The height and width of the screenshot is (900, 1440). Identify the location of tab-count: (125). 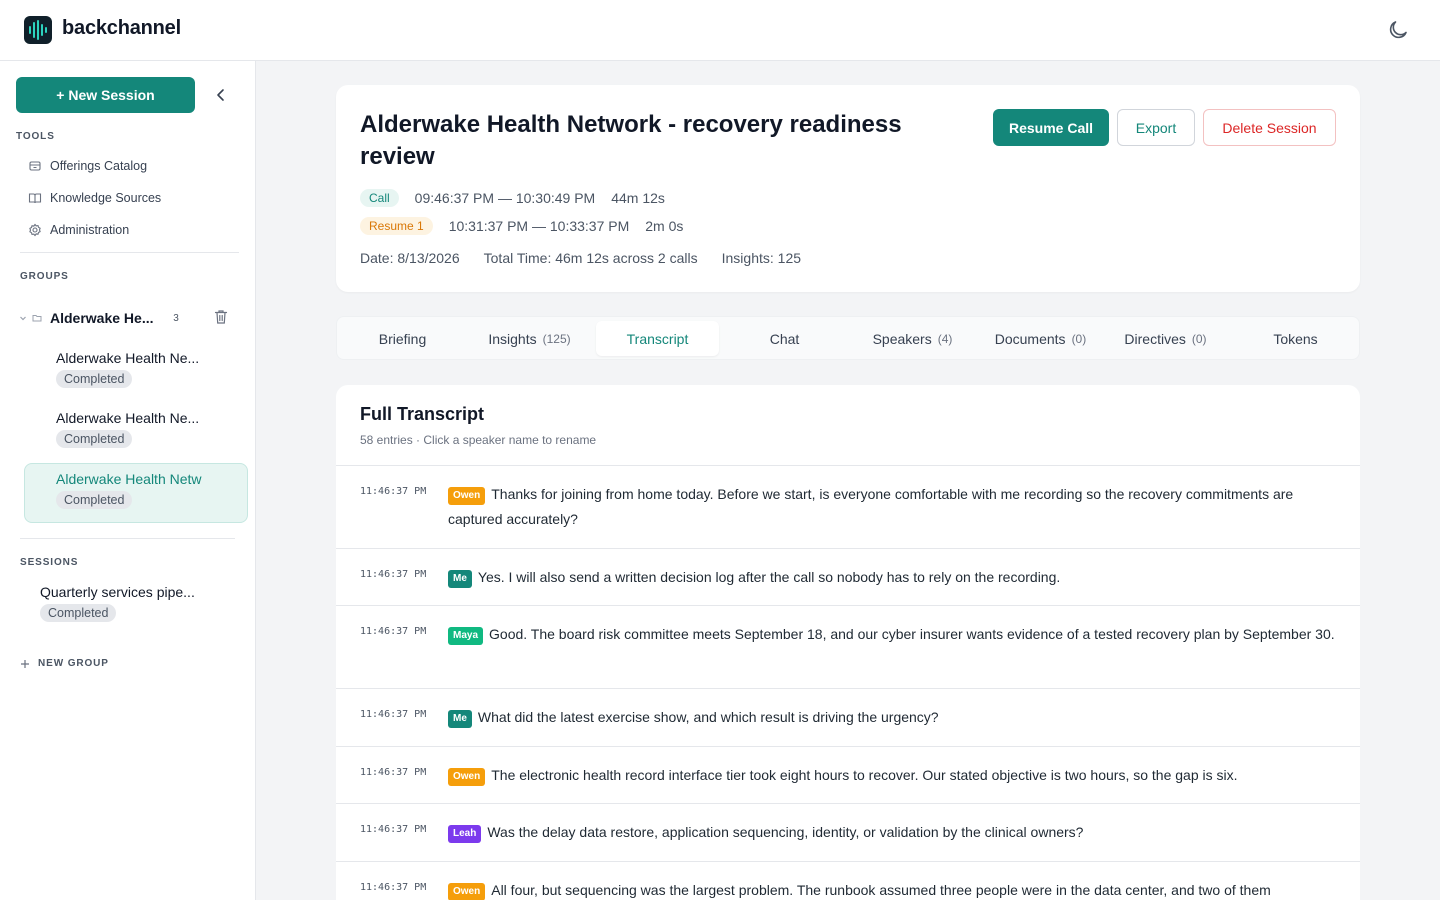
(556, 338).